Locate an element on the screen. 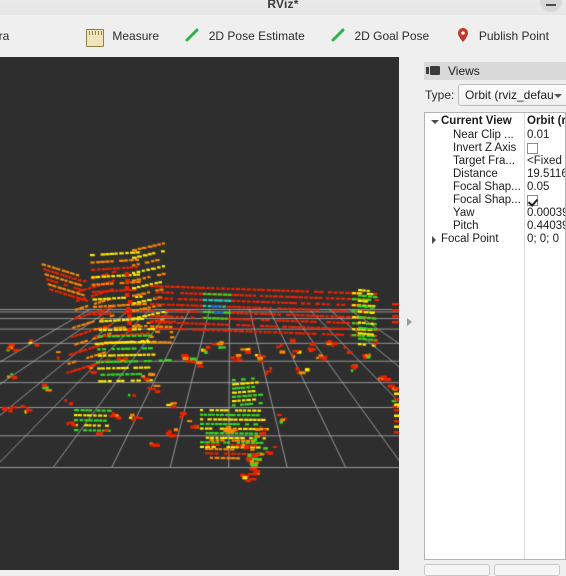  tree-row: Invert Z Axis is located at coordinates (495, 148).